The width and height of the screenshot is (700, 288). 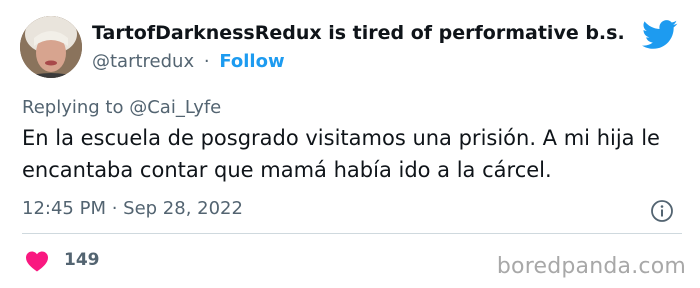 I want to click on author-handle-row: @tartredux · Follow, so click(x=188, y=61).